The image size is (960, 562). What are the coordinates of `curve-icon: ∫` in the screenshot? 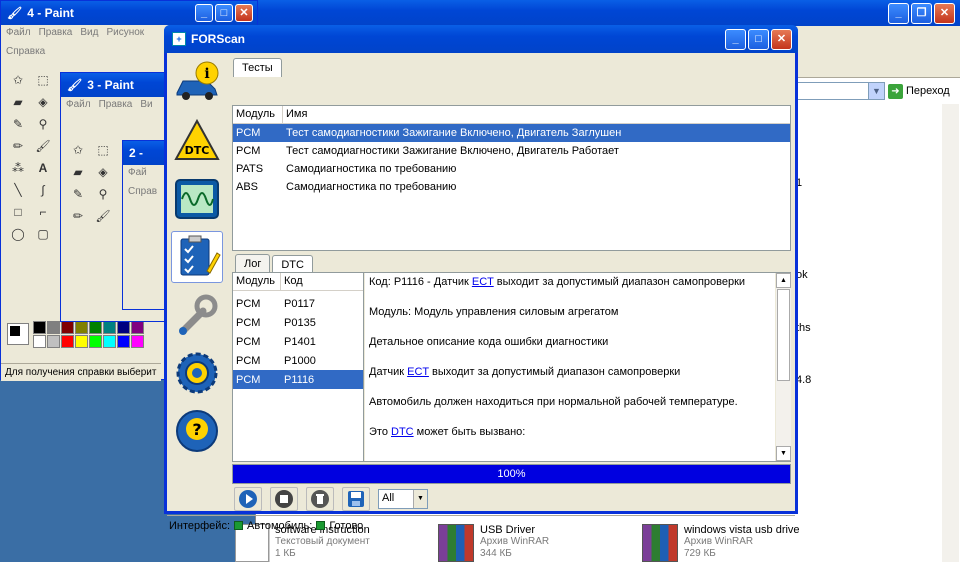 It's located at (43, 190).